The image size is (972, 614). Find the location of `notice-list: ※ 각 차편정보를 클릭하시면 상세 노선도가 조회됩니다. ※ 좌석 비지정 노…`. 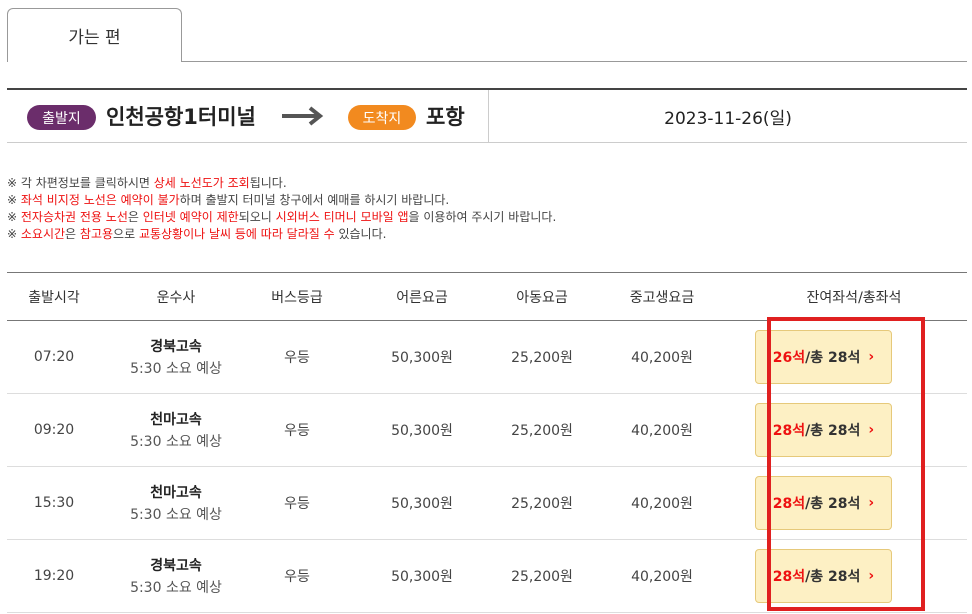

notice-list: ※ 각 차편정보를 클릭하시면 상세 노선도가 조회됩니다. ※ 좌석 비지정 노… is located at coordinates (281, 209).